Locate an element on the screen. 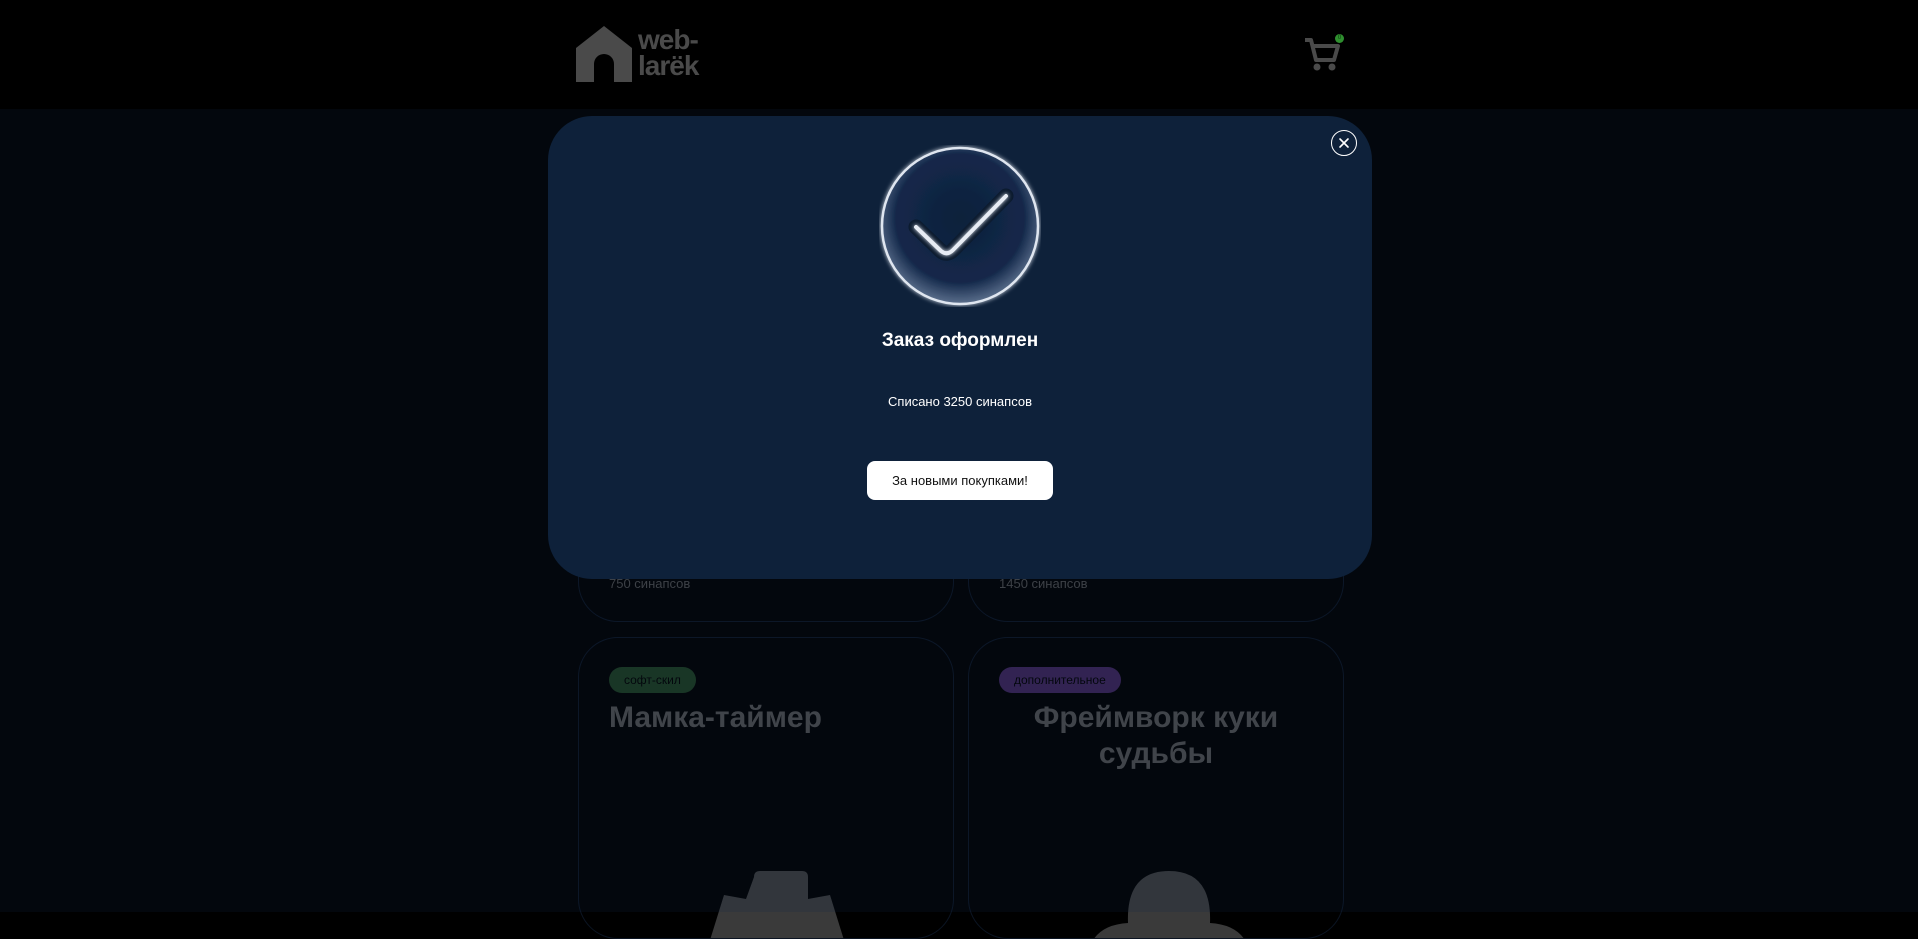  close-icon is located at coordinates (1344, 143).